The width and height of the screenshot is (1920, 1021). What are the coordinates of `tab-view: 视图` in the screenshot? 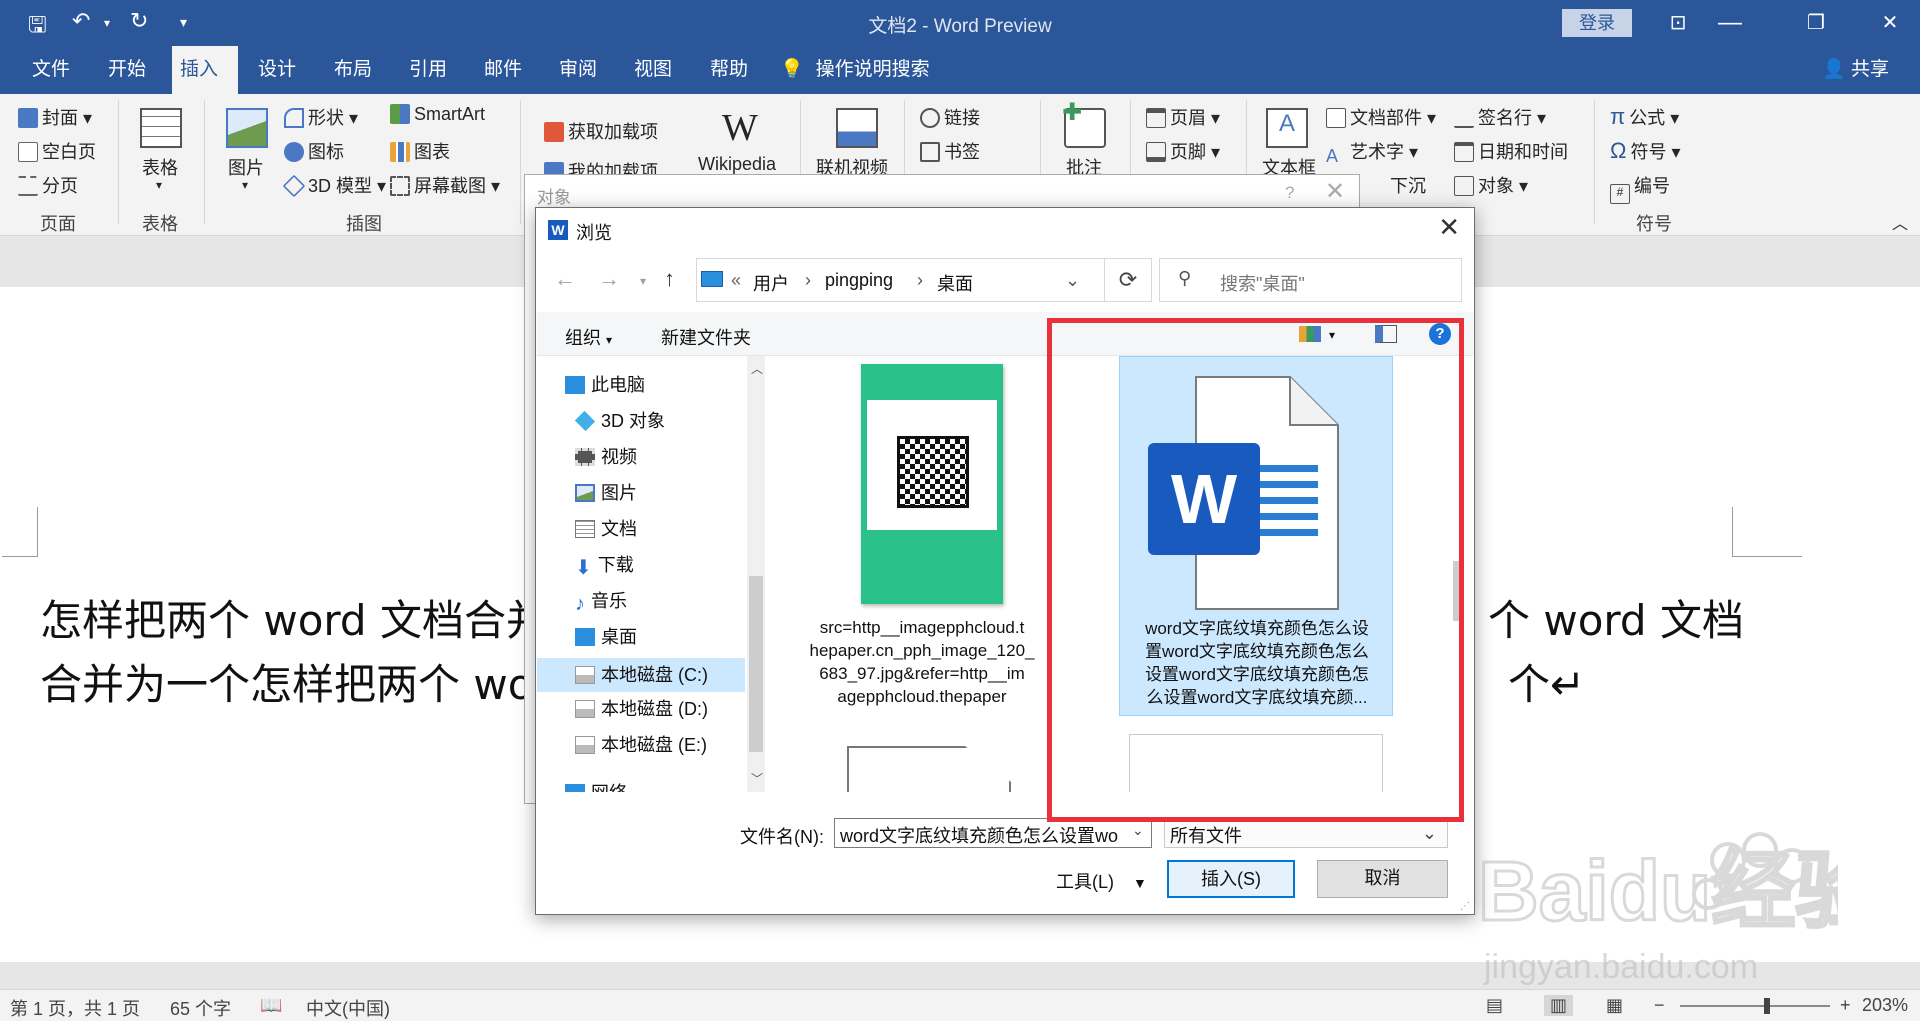 It's located at (653, 70).